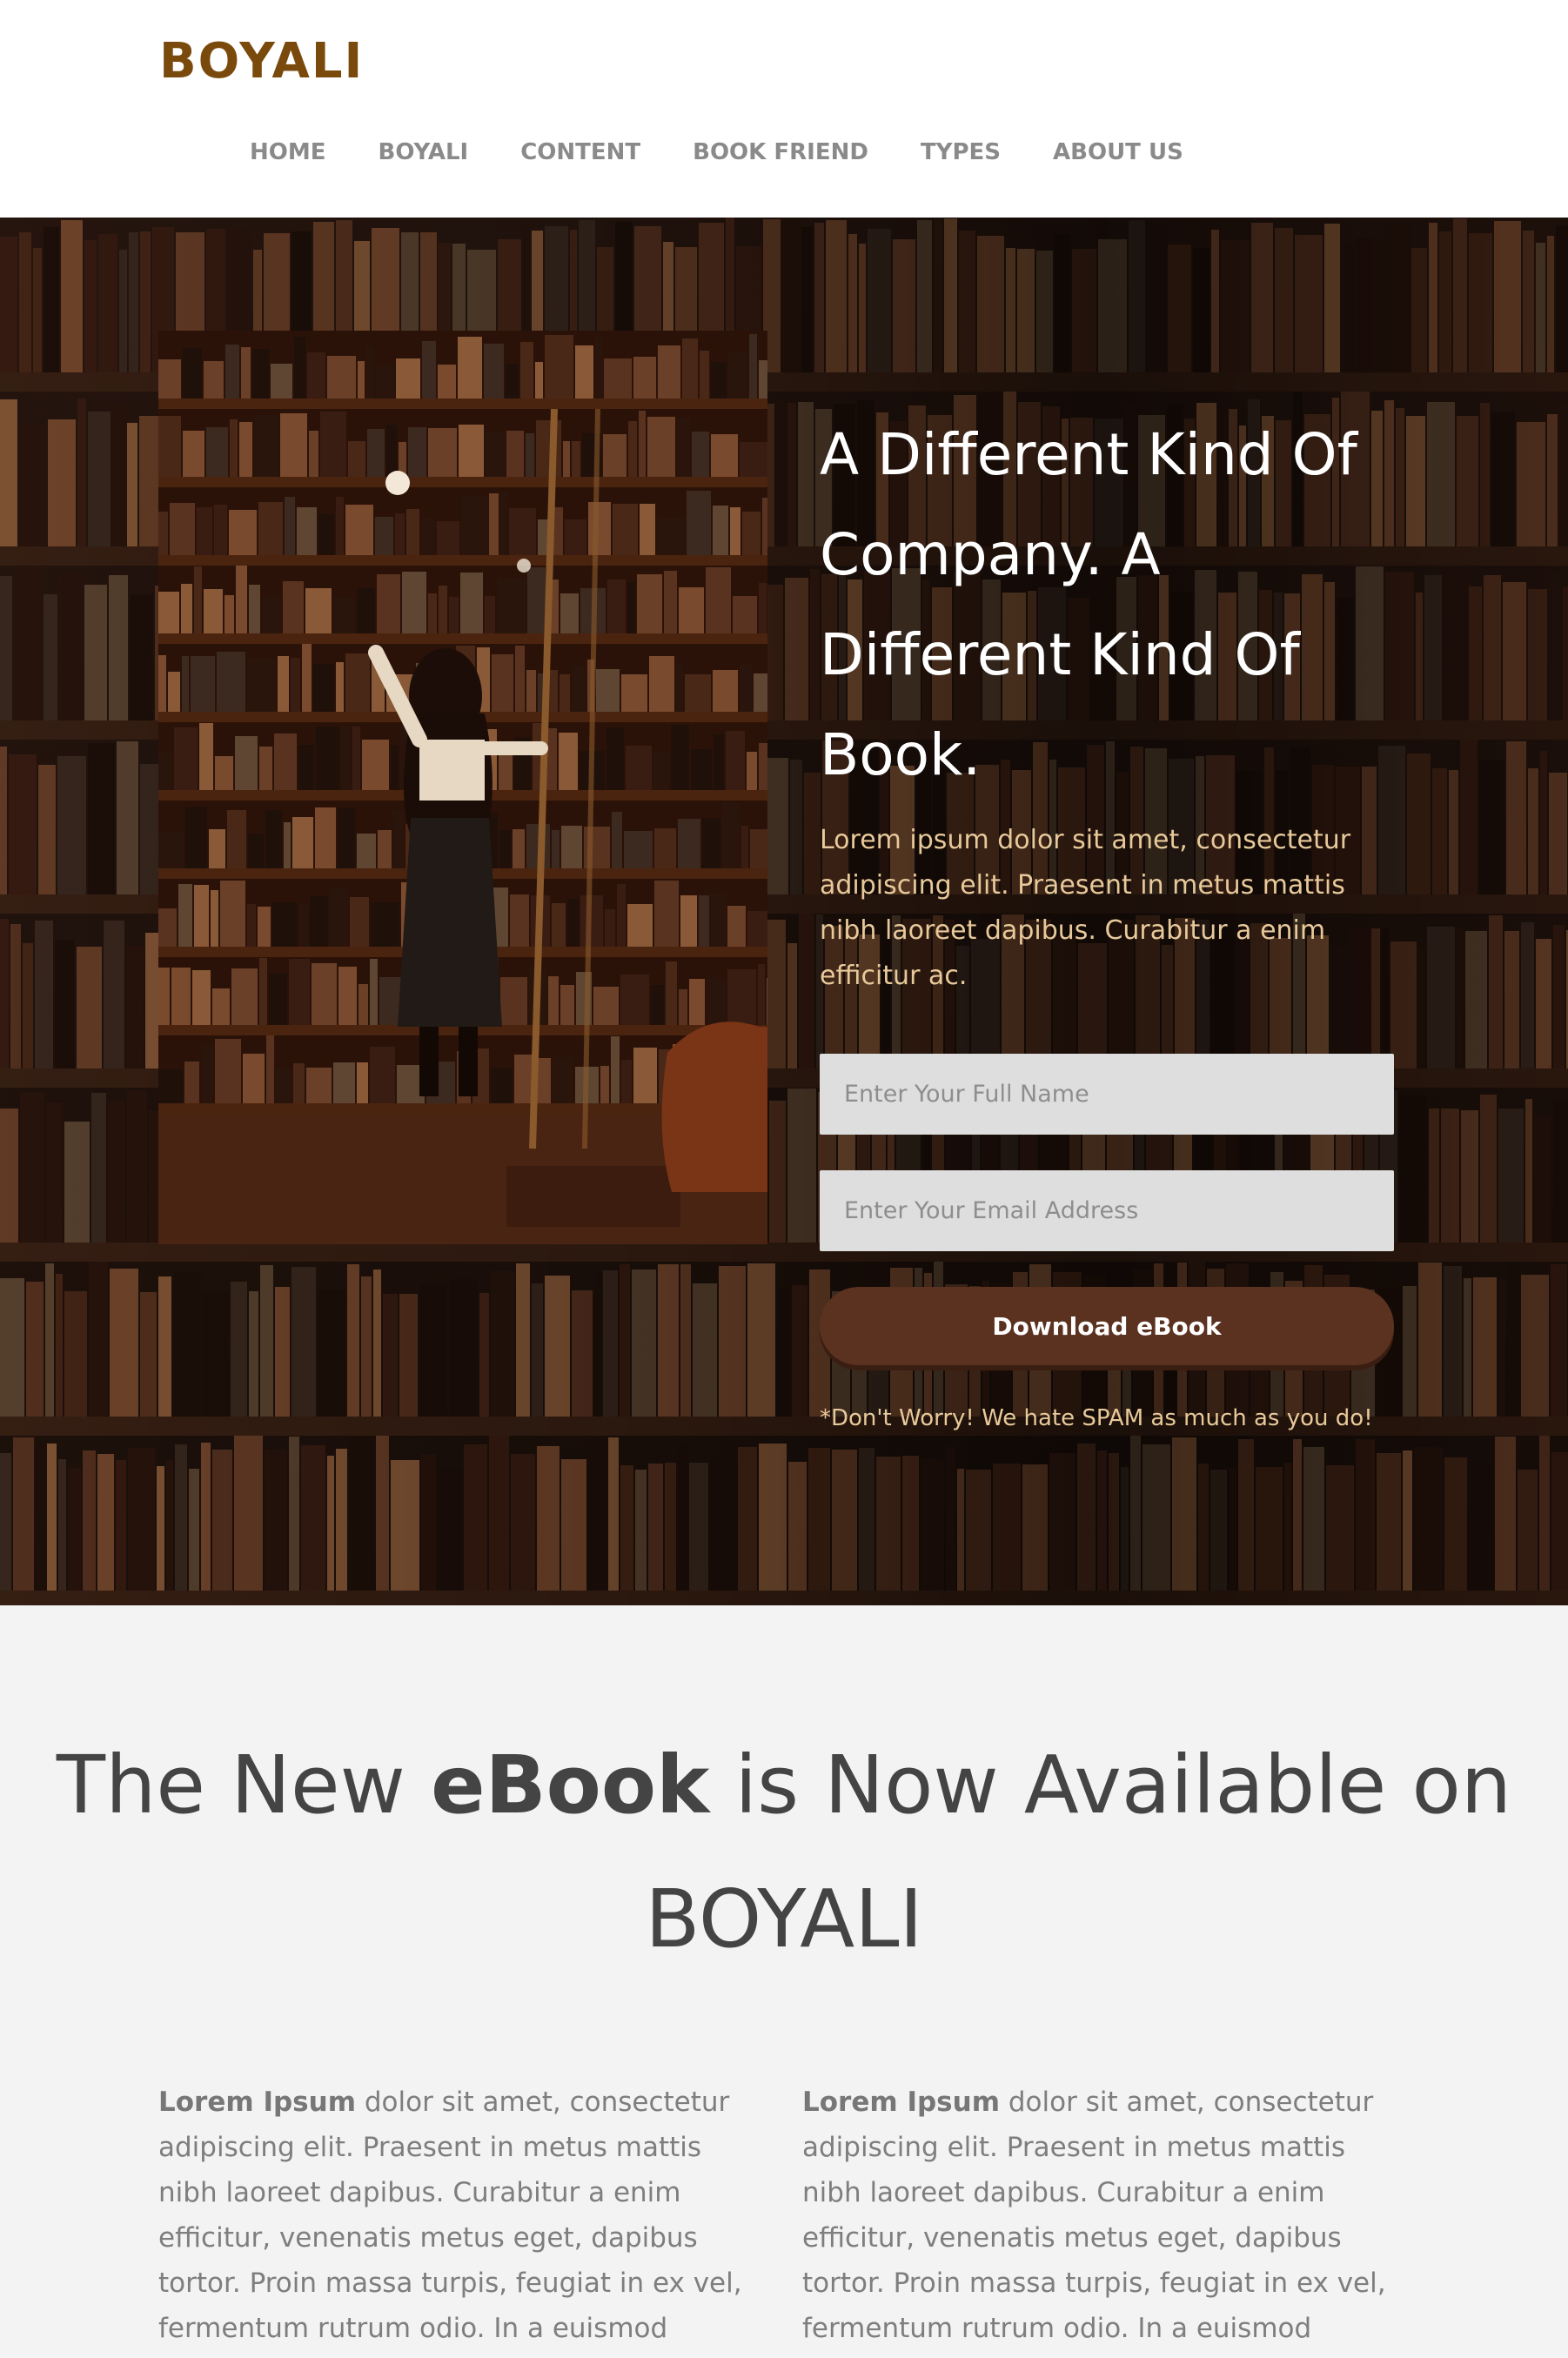 This screenshot has width=1568, height=2358. Describe the element at coordinates (244, 1785) in the screenshot. I see `section-title-start: The New` at that location.